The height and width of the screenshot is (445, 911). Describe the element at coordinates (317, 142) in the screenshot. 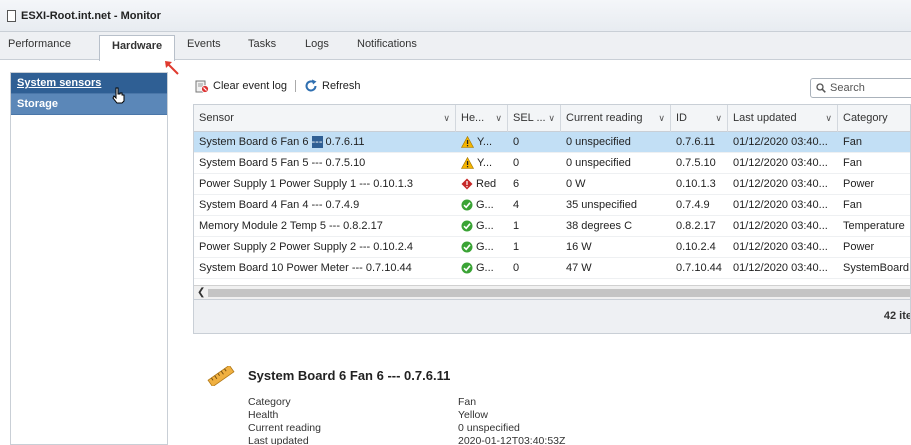

I see `cell-sensor-highlight: ---` at that location.